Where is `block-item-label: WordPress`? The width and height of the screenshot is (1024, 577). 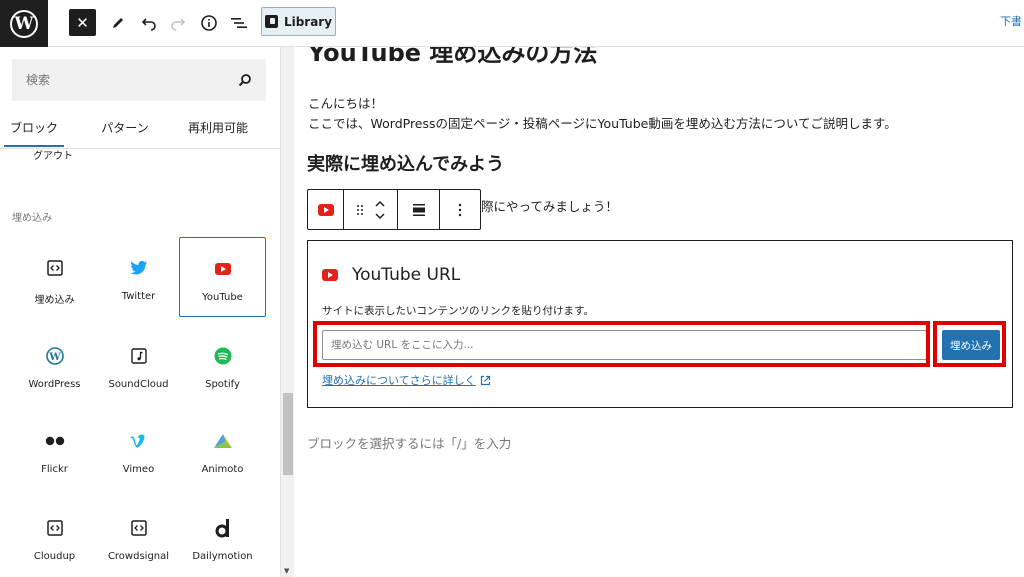 block-item-label: WordPress is located at coordinates (54, 384).